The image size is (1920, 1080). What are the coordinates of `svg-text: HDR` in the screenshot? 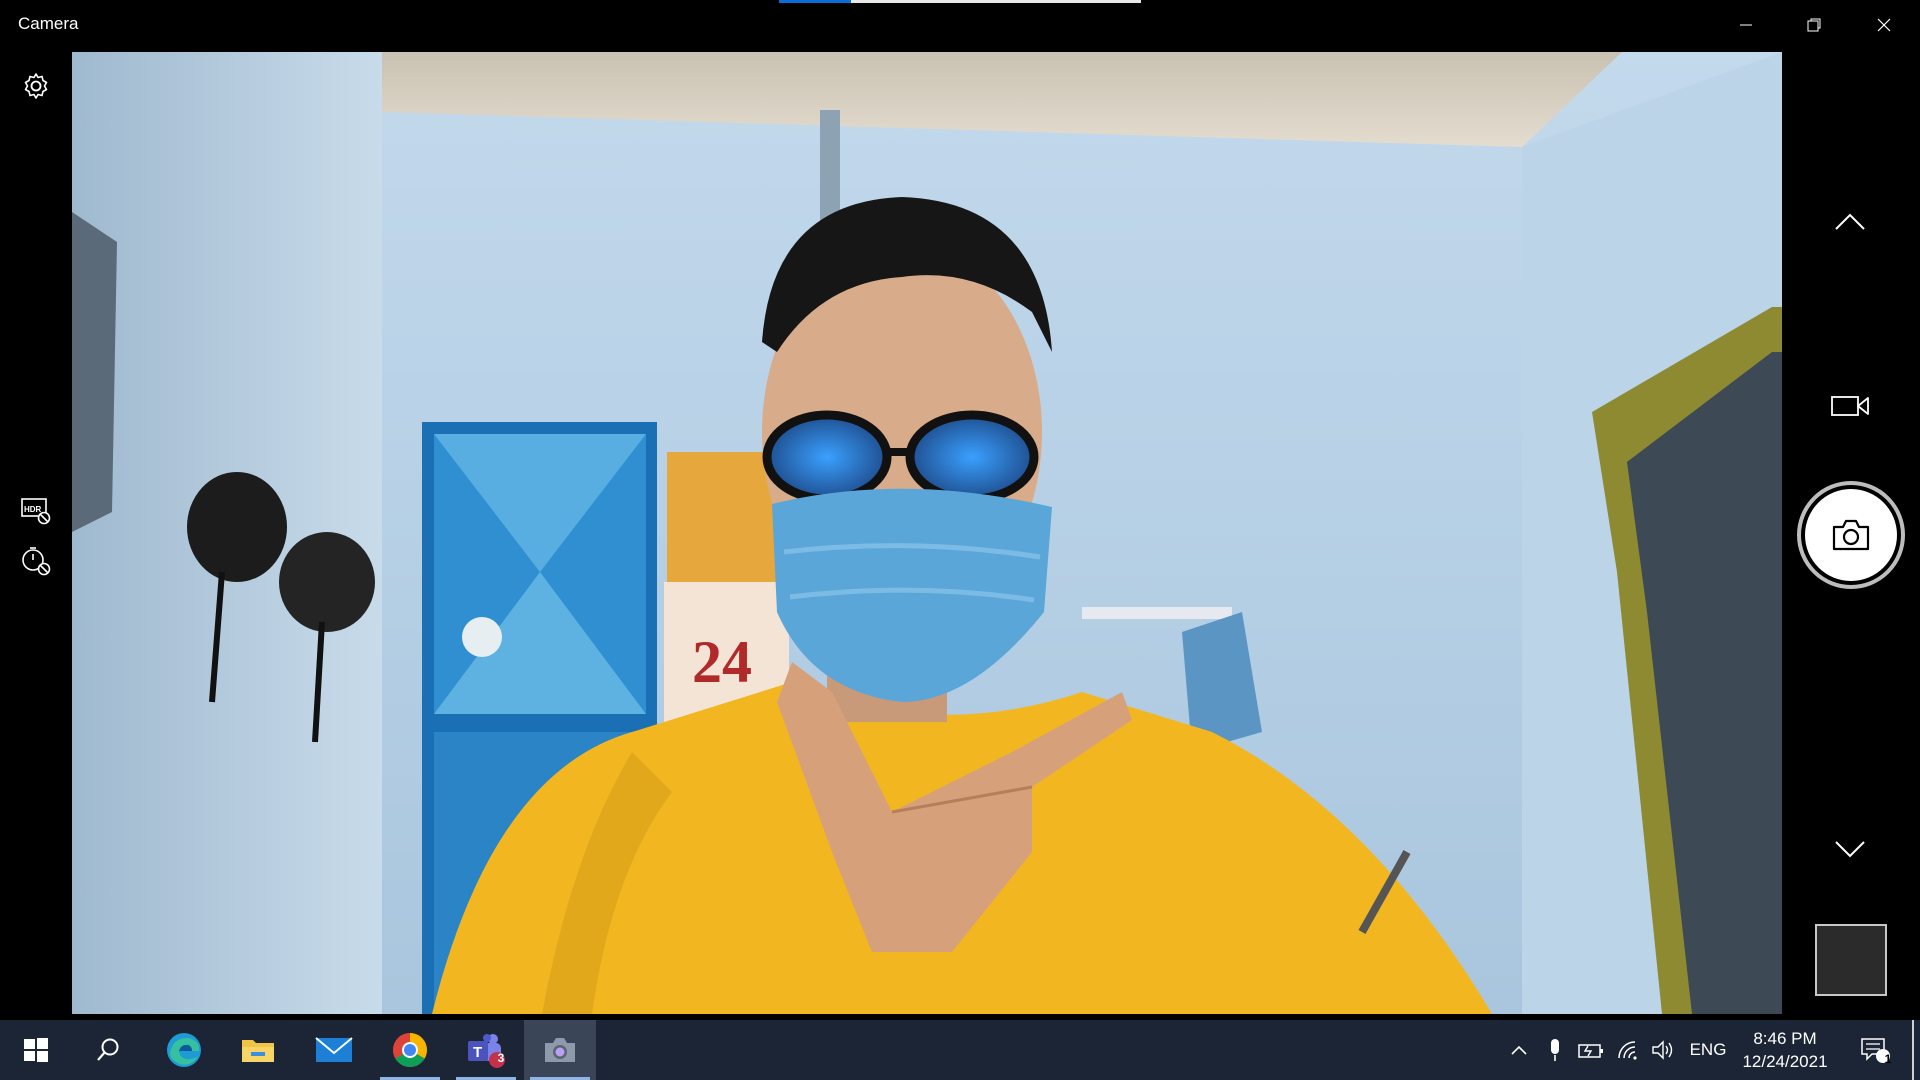 It's located at (33, 509).